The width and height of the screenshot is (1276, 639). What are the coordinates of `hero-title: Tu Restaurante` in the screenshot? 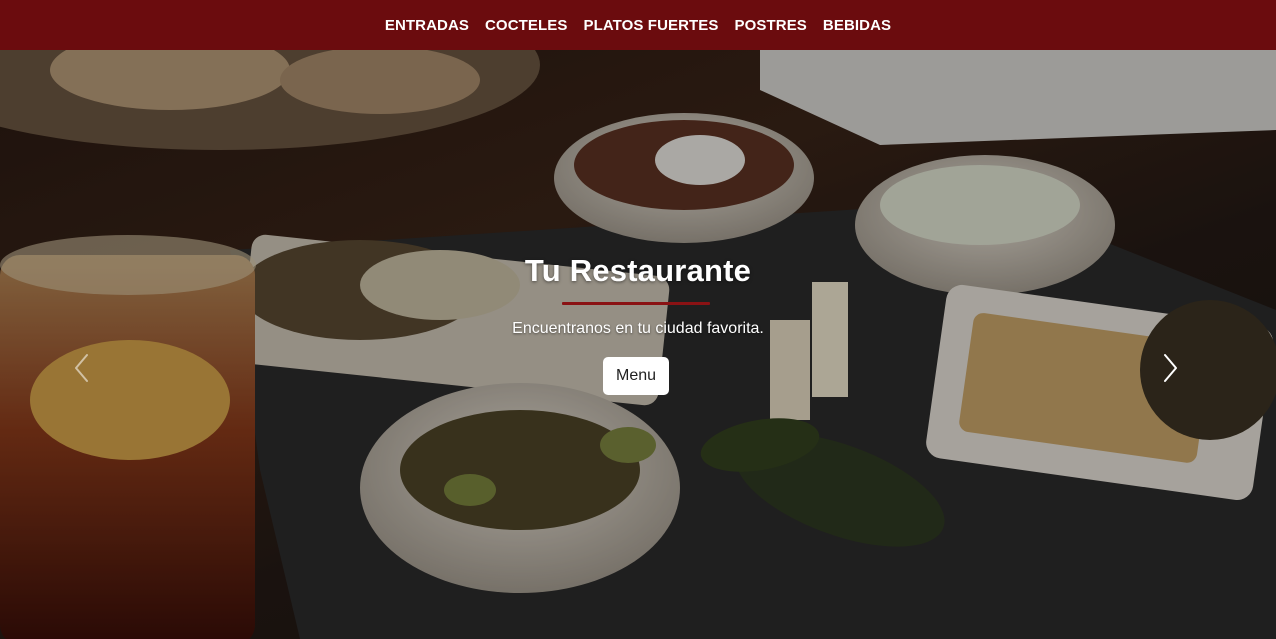 It's located at (638, 270).